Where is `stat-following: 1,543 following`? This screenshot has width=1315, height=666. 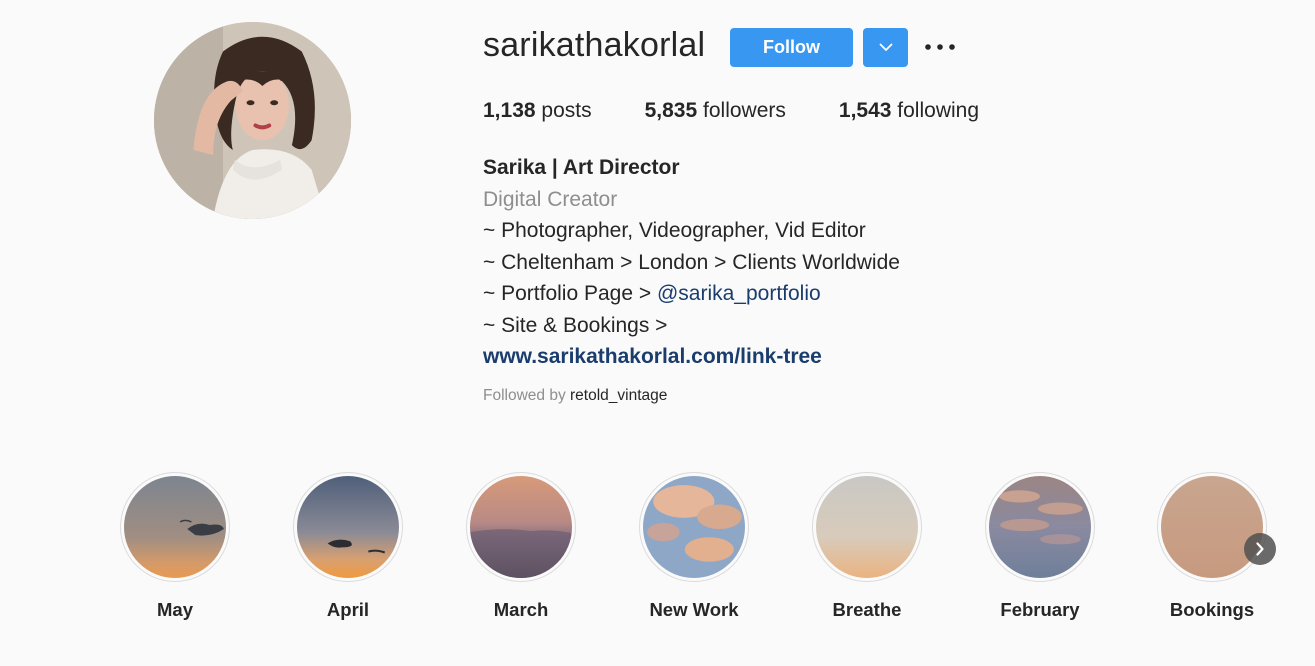 stat-following: 1,543 following is located at coordinates (909, 111).